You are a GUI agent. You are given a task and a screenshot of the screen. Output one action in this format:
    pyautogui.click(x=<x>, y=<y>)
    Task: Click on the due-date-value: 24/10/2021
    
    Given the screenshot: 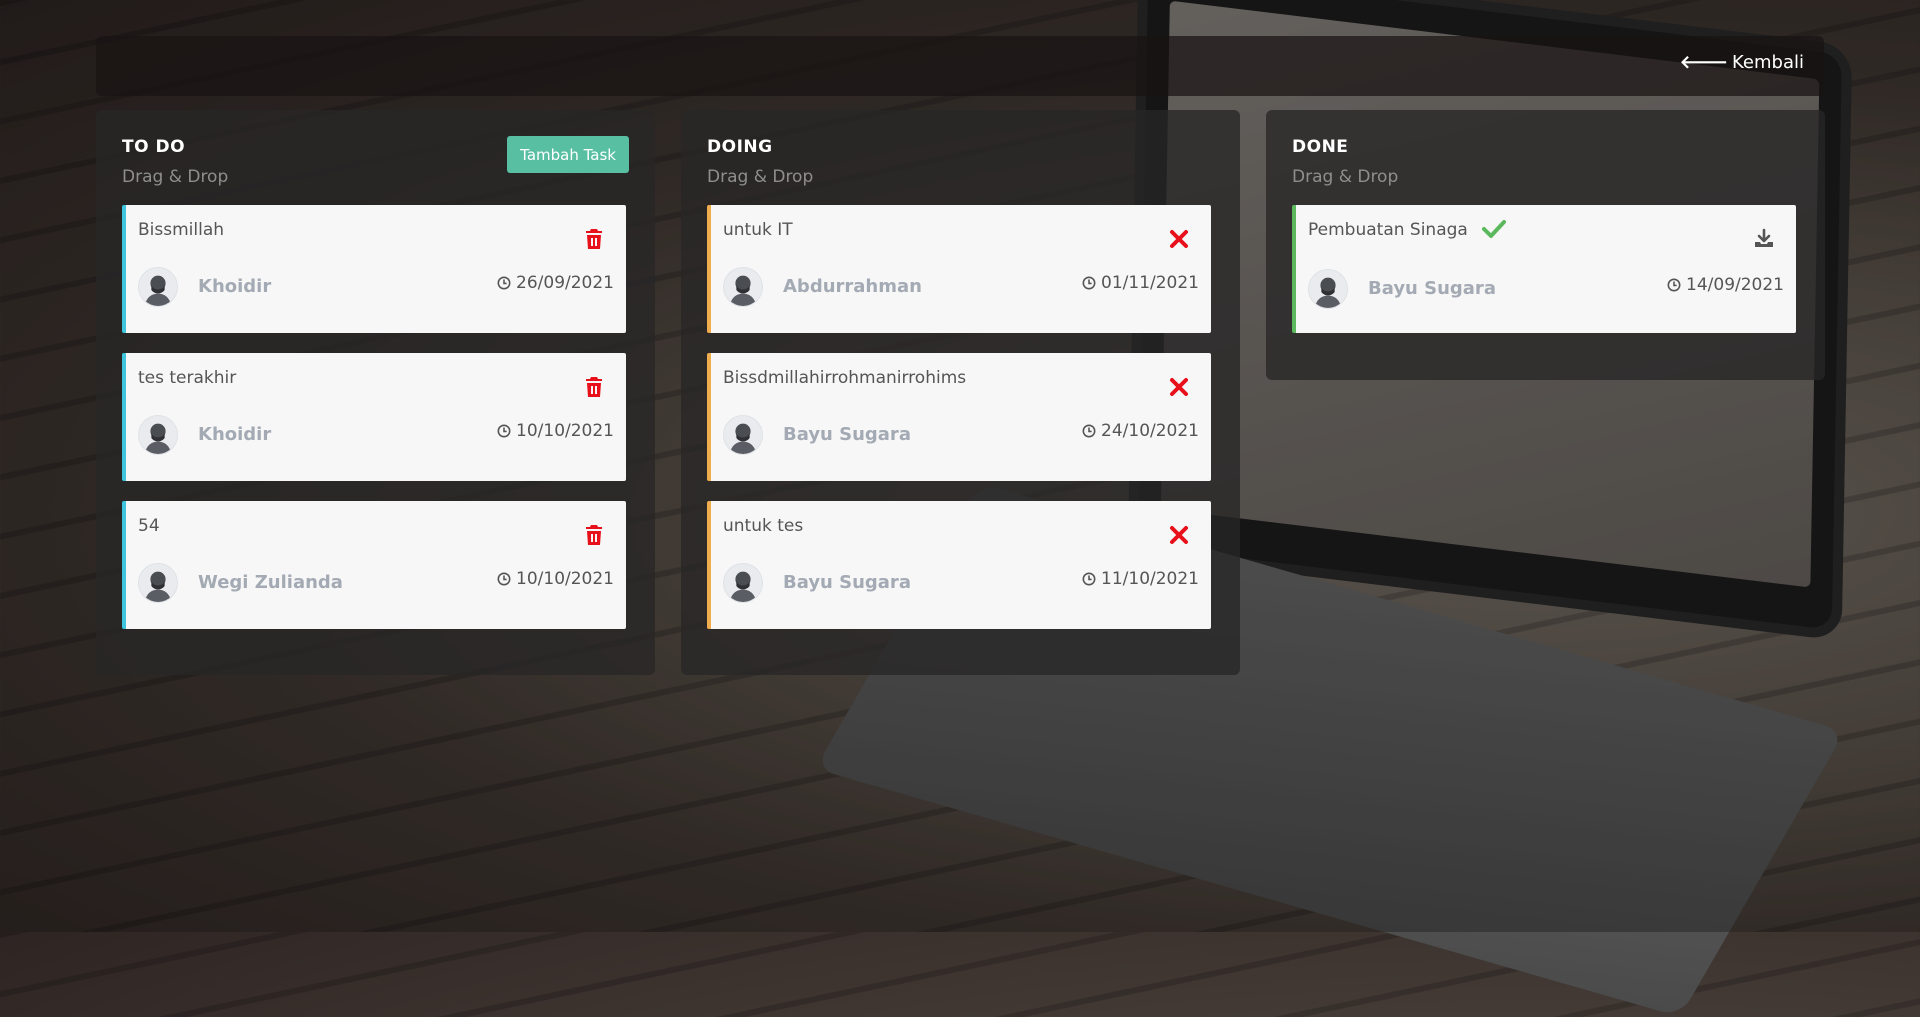 What is the action you would take?
    pyautogui.click(x=1150, y=431)
    